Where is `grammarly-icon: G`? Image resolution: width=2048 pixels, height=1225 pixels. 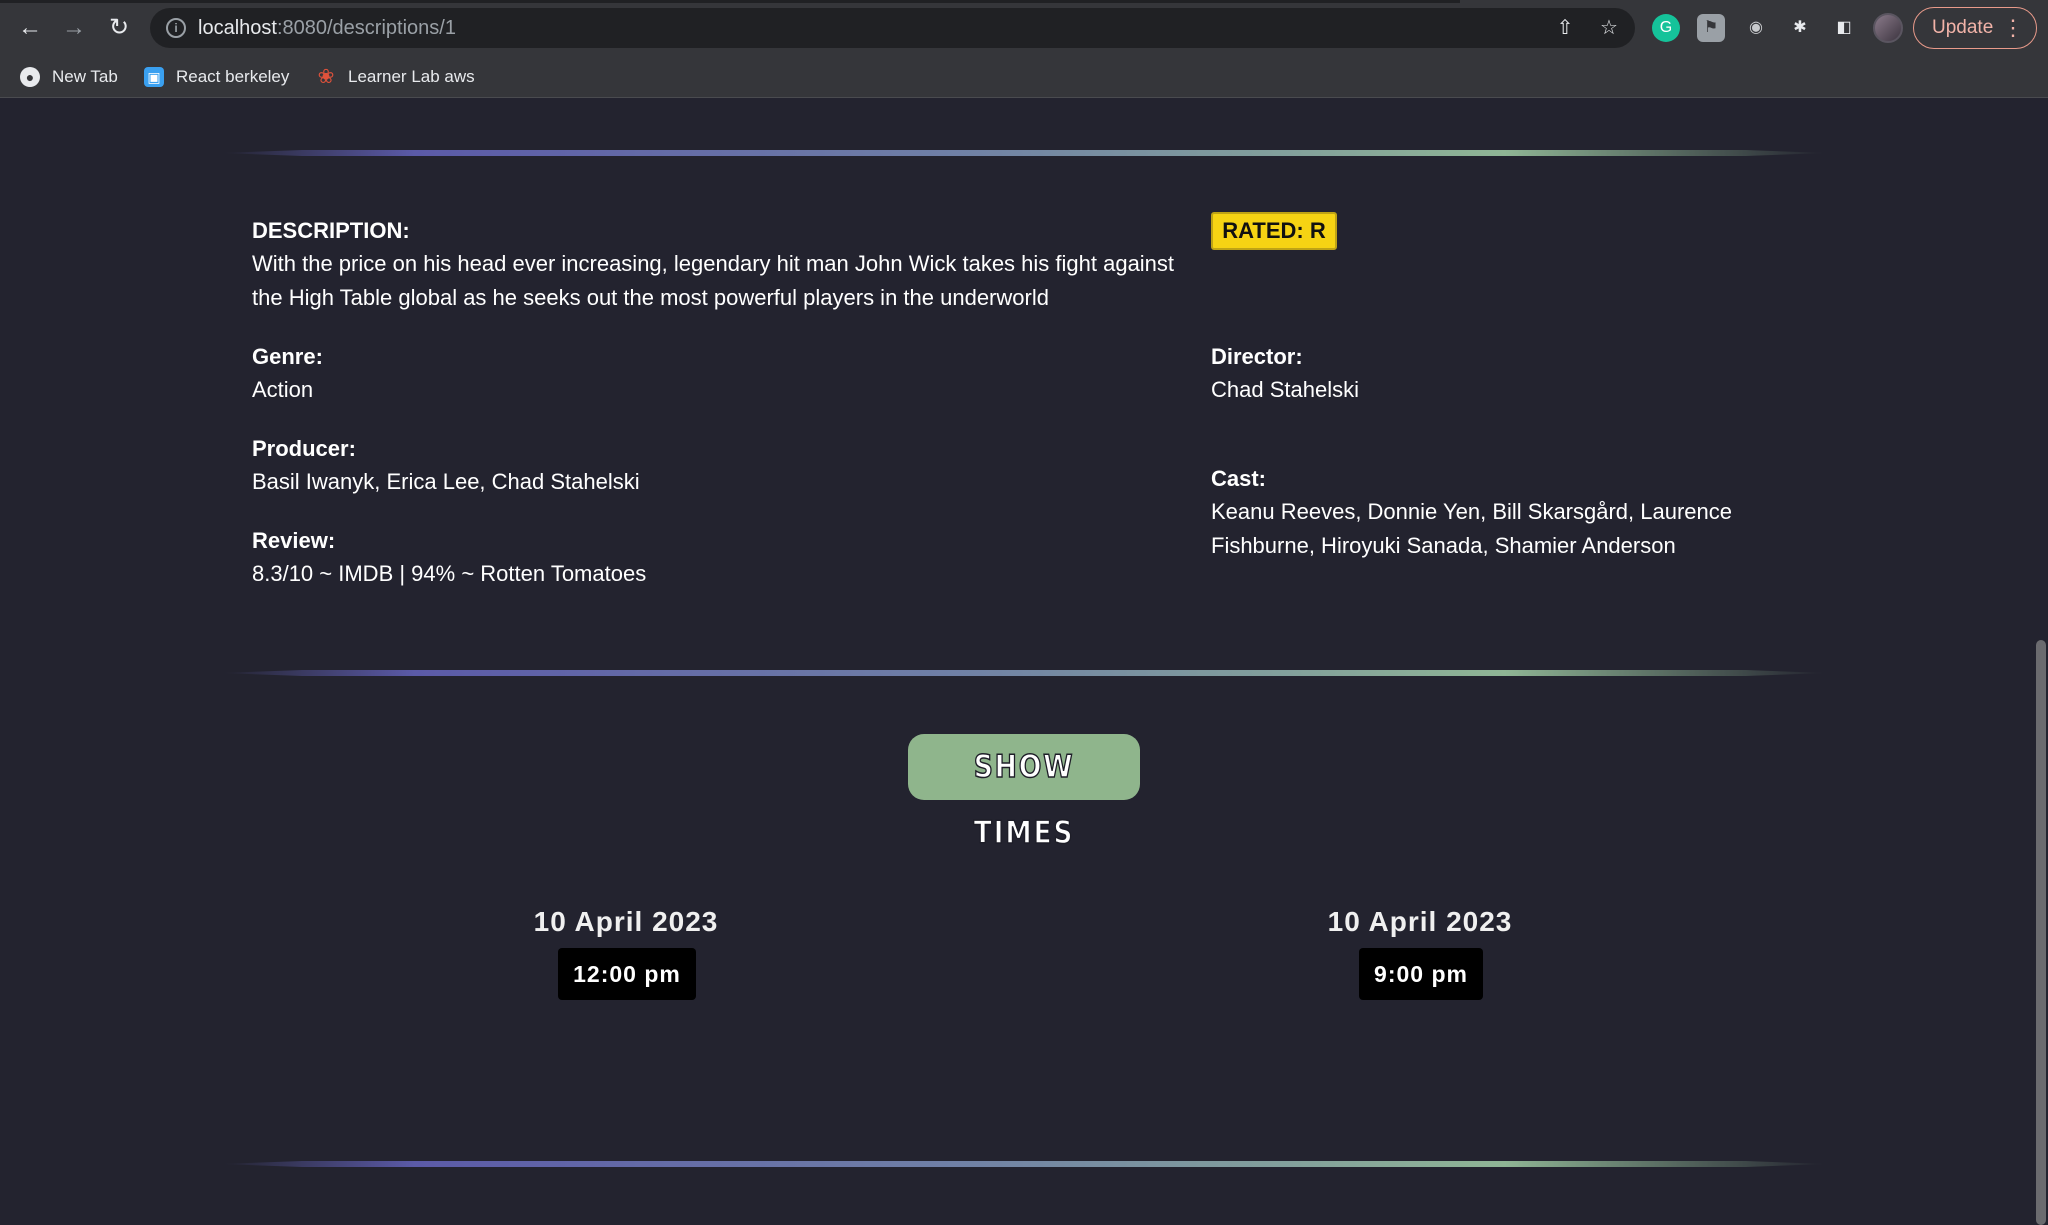
grammarly-icon: G is located at coordinates (1666, 28).